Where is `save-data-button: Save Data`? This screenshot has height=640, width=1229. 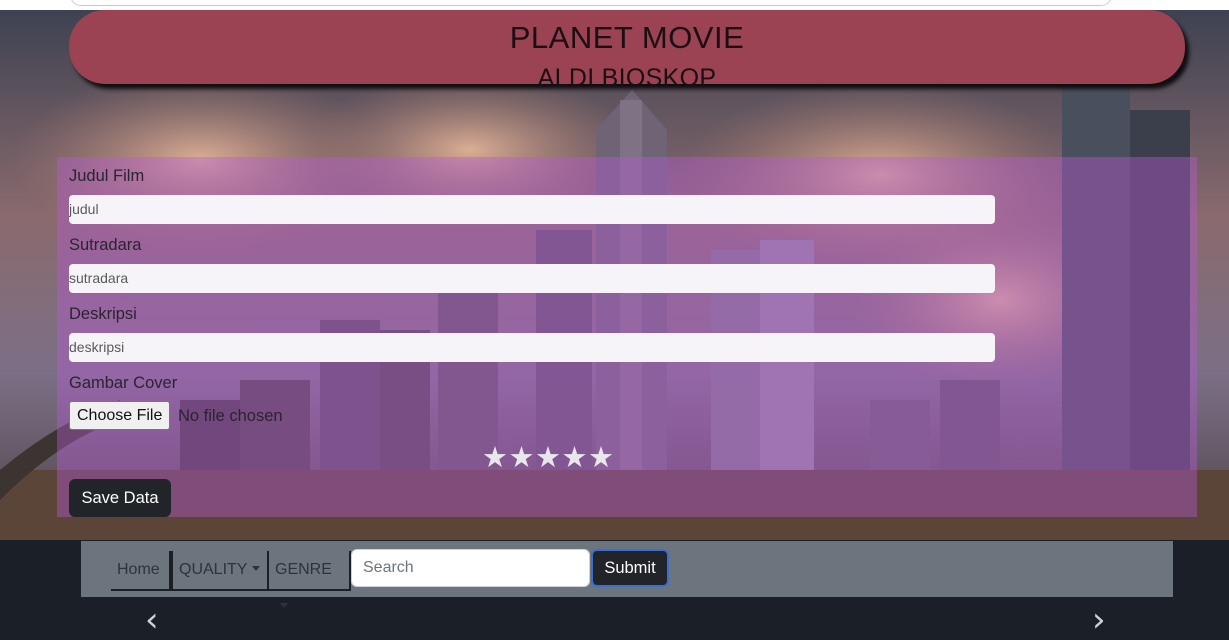
save-data-button: Save Data is located at coordinates (120, 498).